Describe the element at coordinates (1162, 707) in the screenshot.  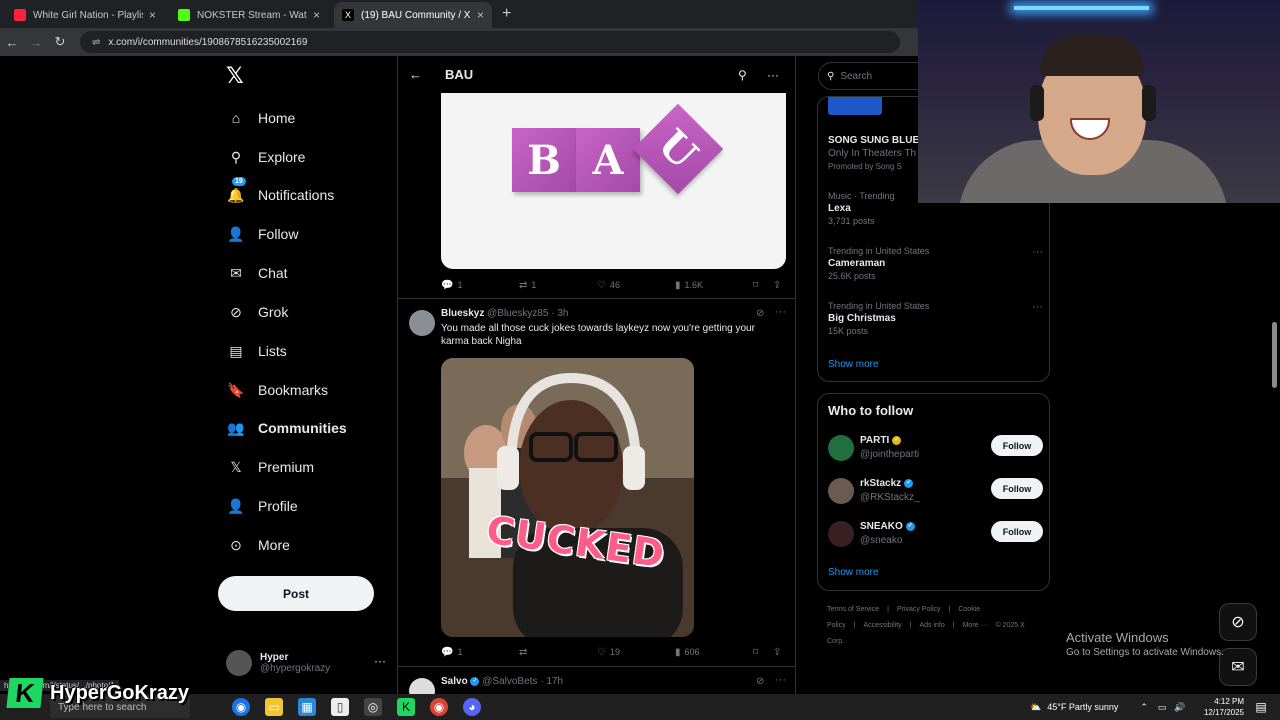
I see `network-icon: ▭` at that location.